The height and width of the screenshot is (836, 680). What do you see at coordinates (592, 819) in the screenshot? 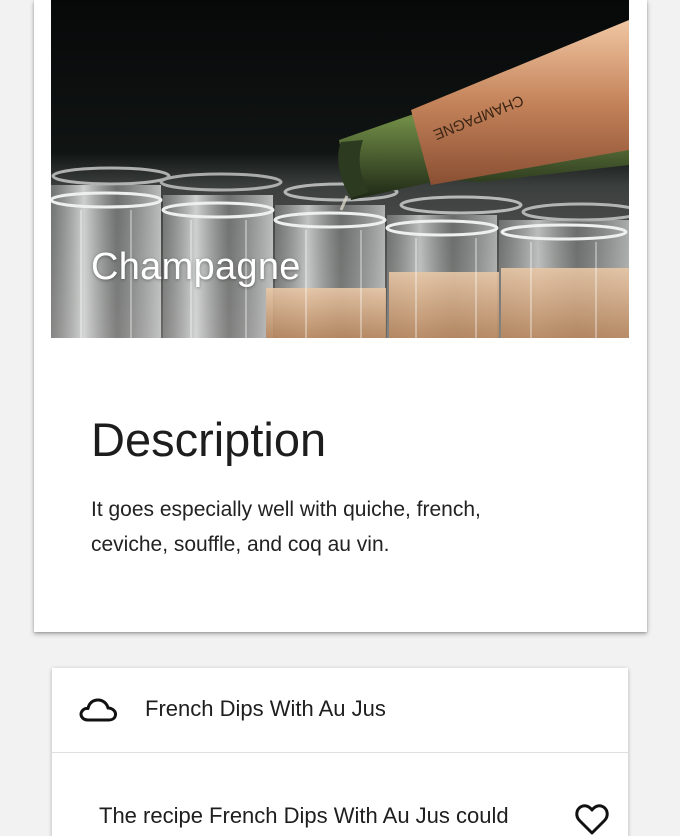
I see `heart-outline-icon` at bounding box center [592, 819].